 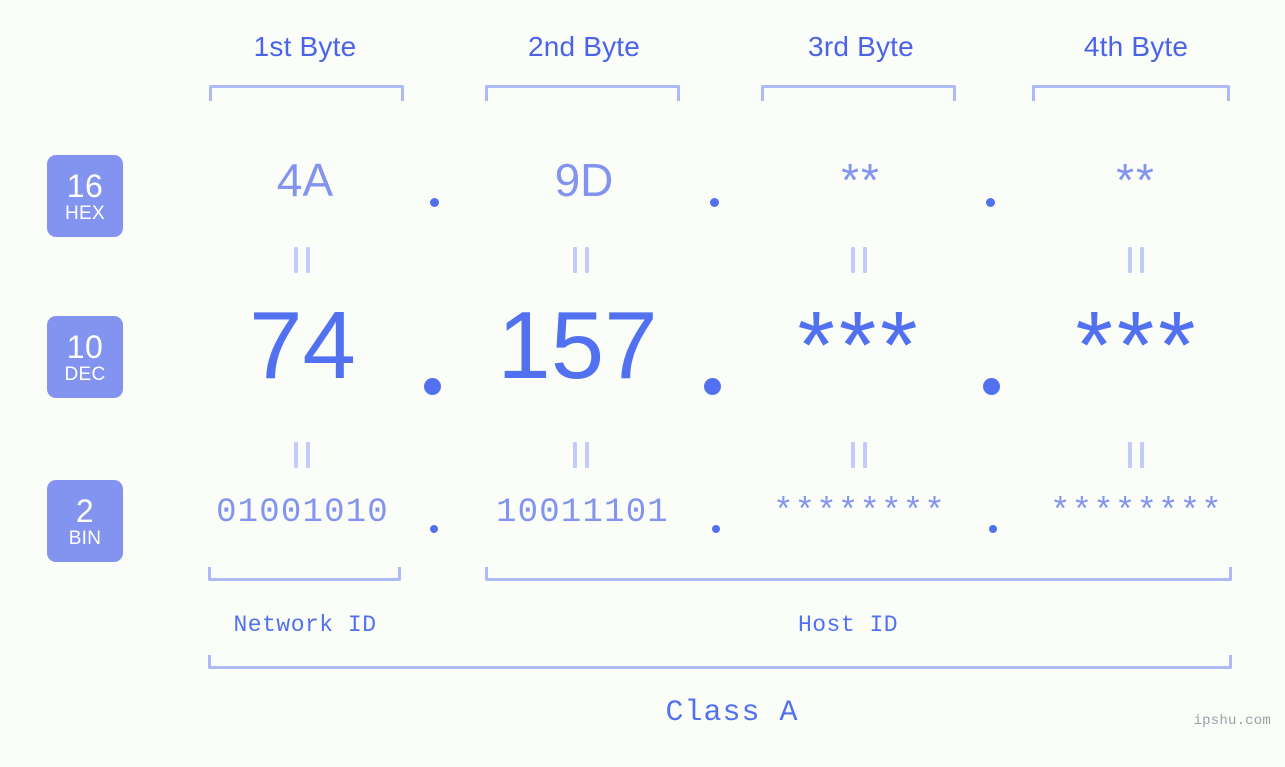 What do you see at coordinates (732, 713) in the screenshot?
I see `class-label: Class A` at bounding box center [732, 713].